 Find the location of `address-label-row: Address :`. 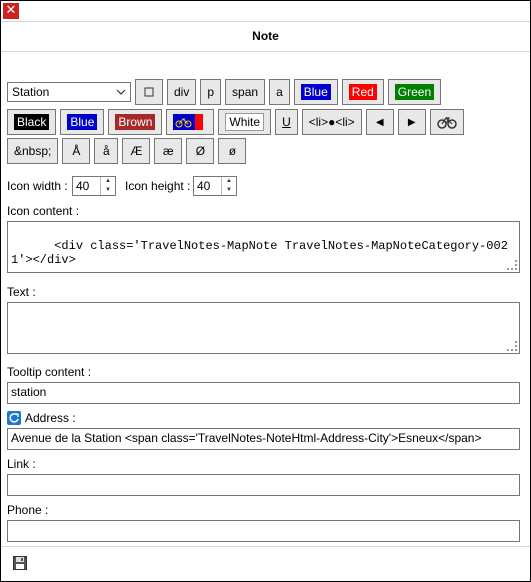

address-label-row: Address : is located at coordinates (41, 418).